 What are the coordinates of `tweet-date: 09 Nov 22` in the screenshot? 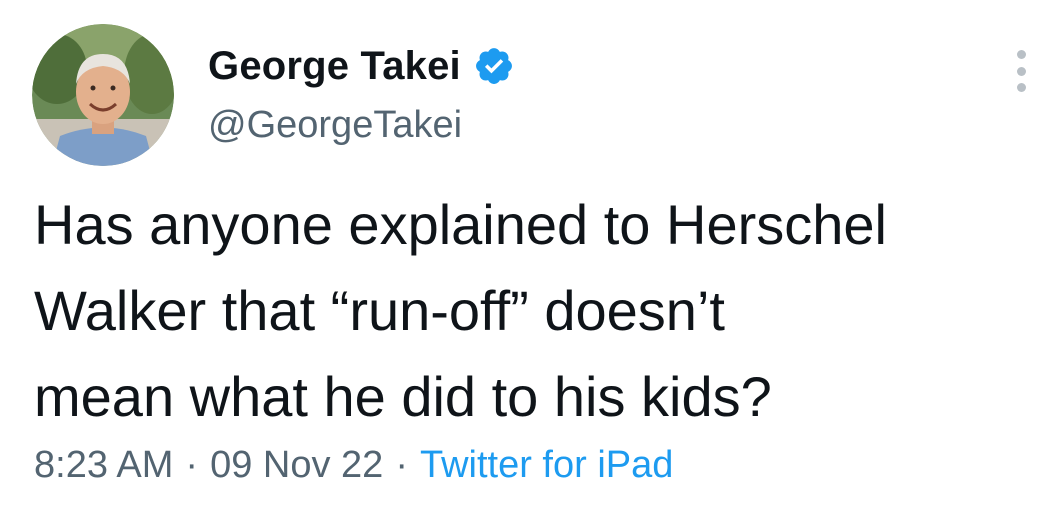 It's located at (296, 465).